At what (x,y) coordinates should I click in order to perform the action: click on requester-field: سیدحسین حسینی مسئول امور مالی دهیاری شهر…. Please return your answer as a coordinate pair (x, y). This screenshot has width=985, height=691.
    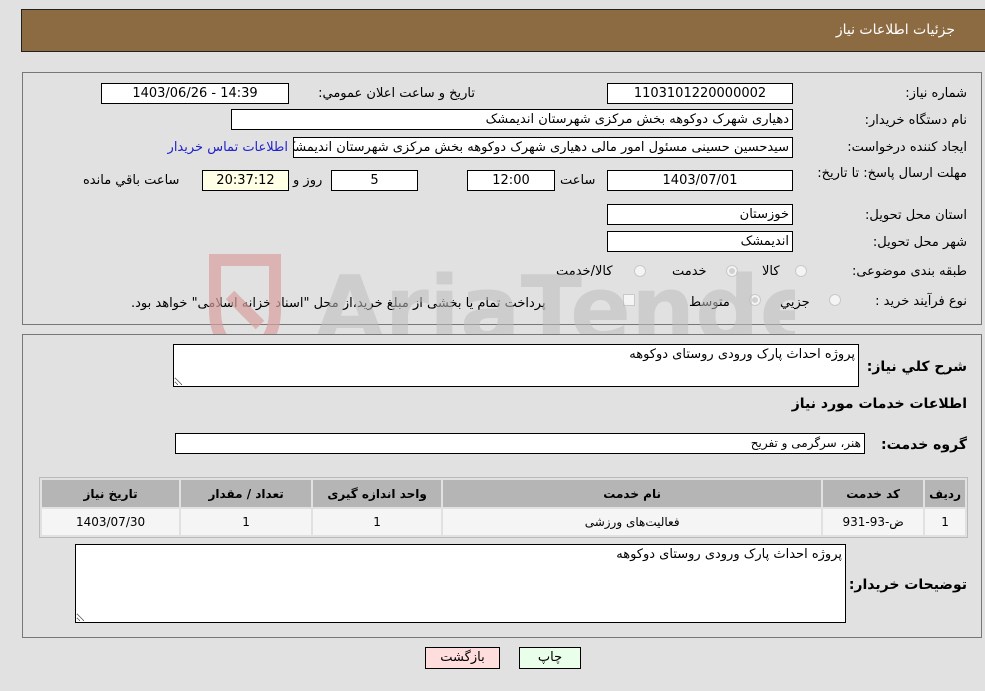
    Looking at the image, I should click on (543, 147).